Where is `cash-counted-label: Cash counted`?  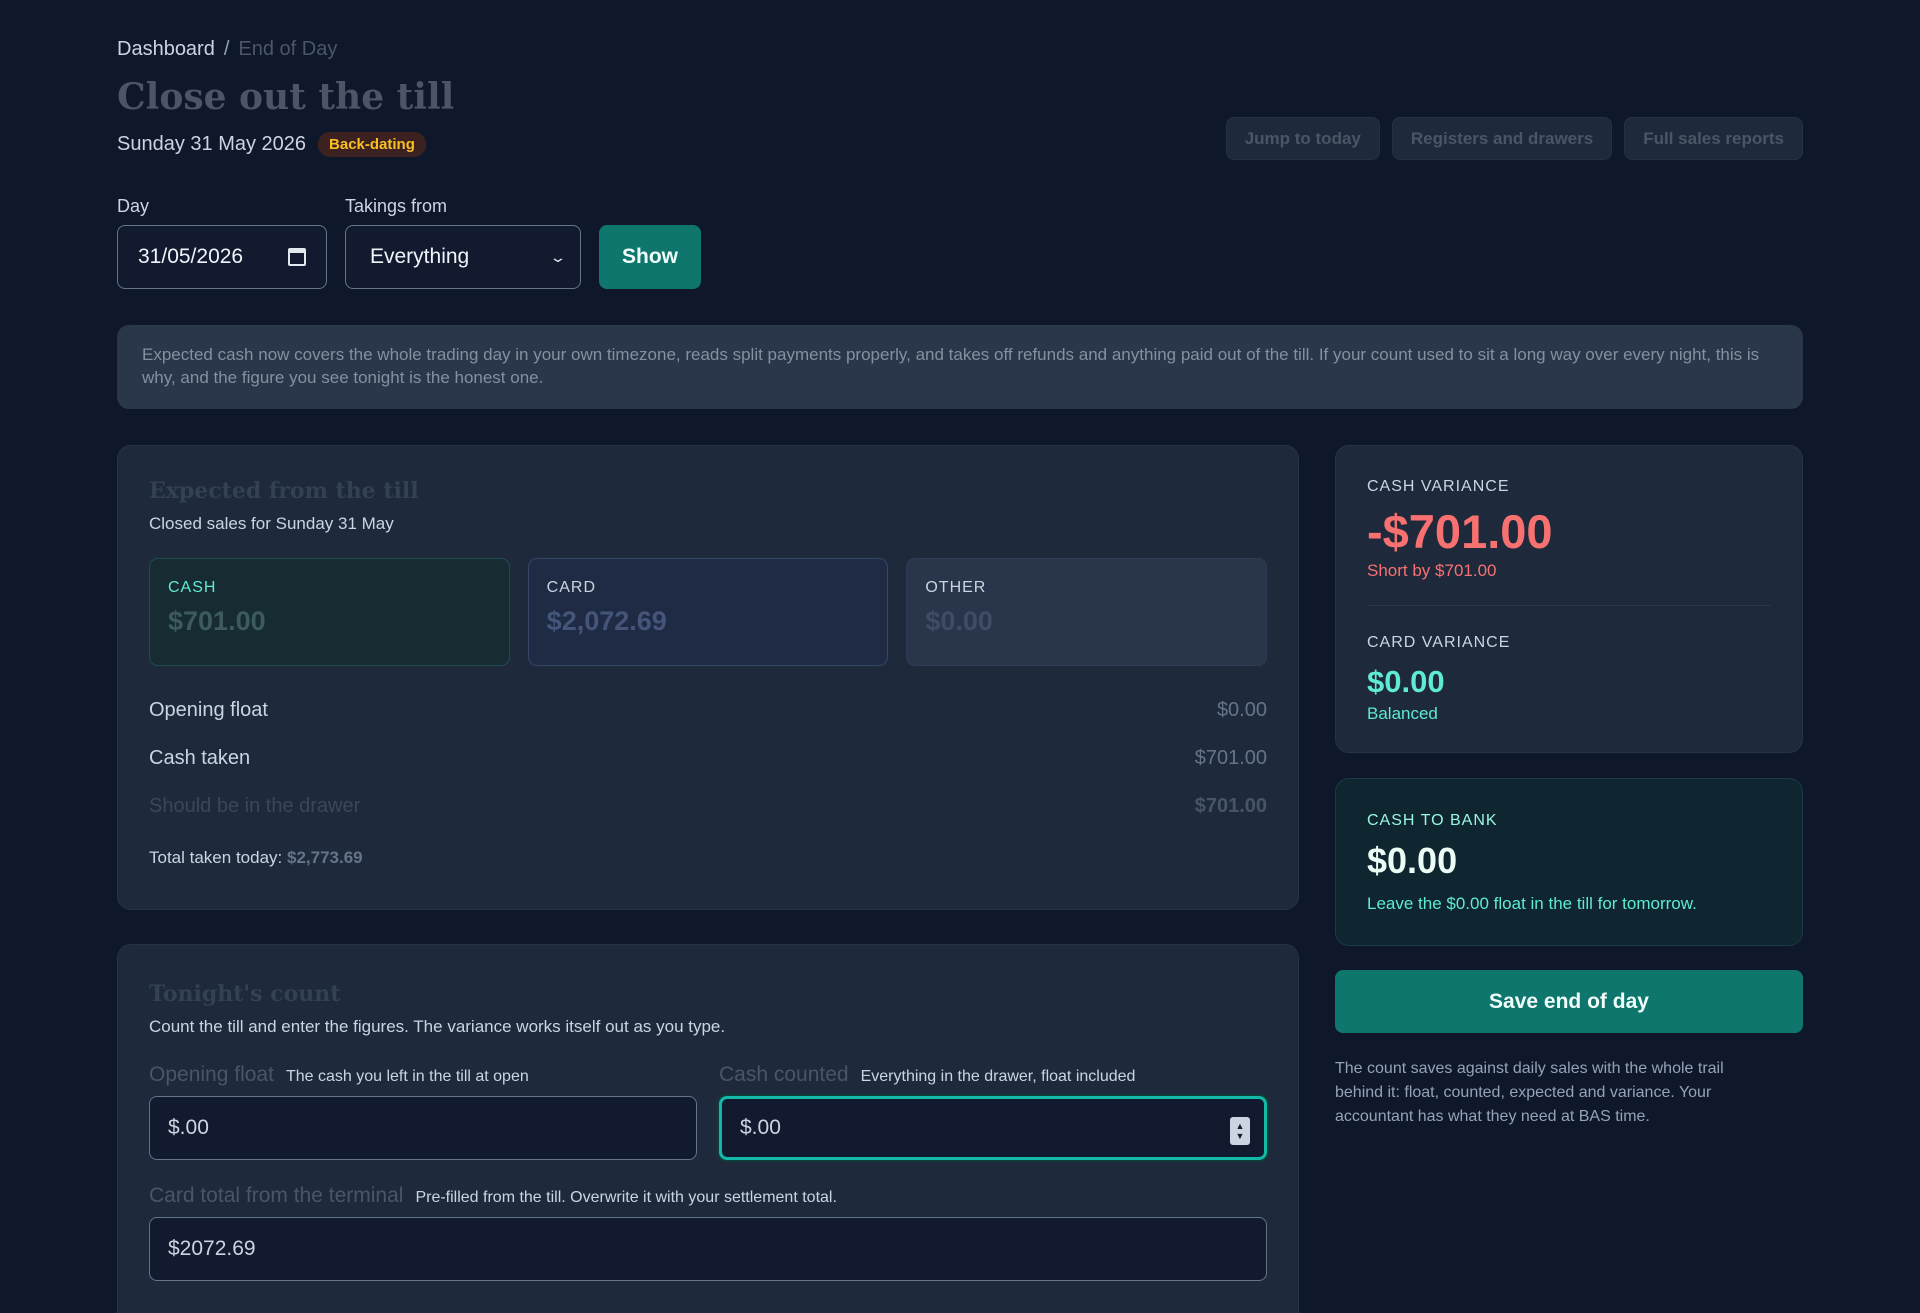 cash-counted-label: Cash counted is located at coordinates (784, 1074).